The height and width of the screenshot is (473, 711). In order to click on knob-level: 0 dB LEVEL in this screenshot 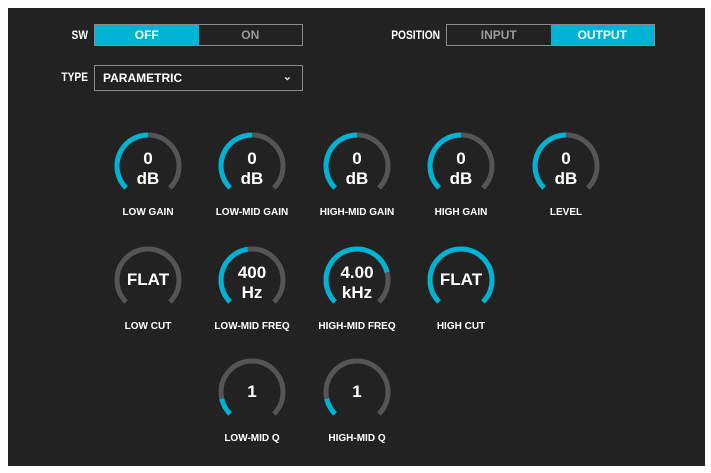, I will do `click(566, 186)`.